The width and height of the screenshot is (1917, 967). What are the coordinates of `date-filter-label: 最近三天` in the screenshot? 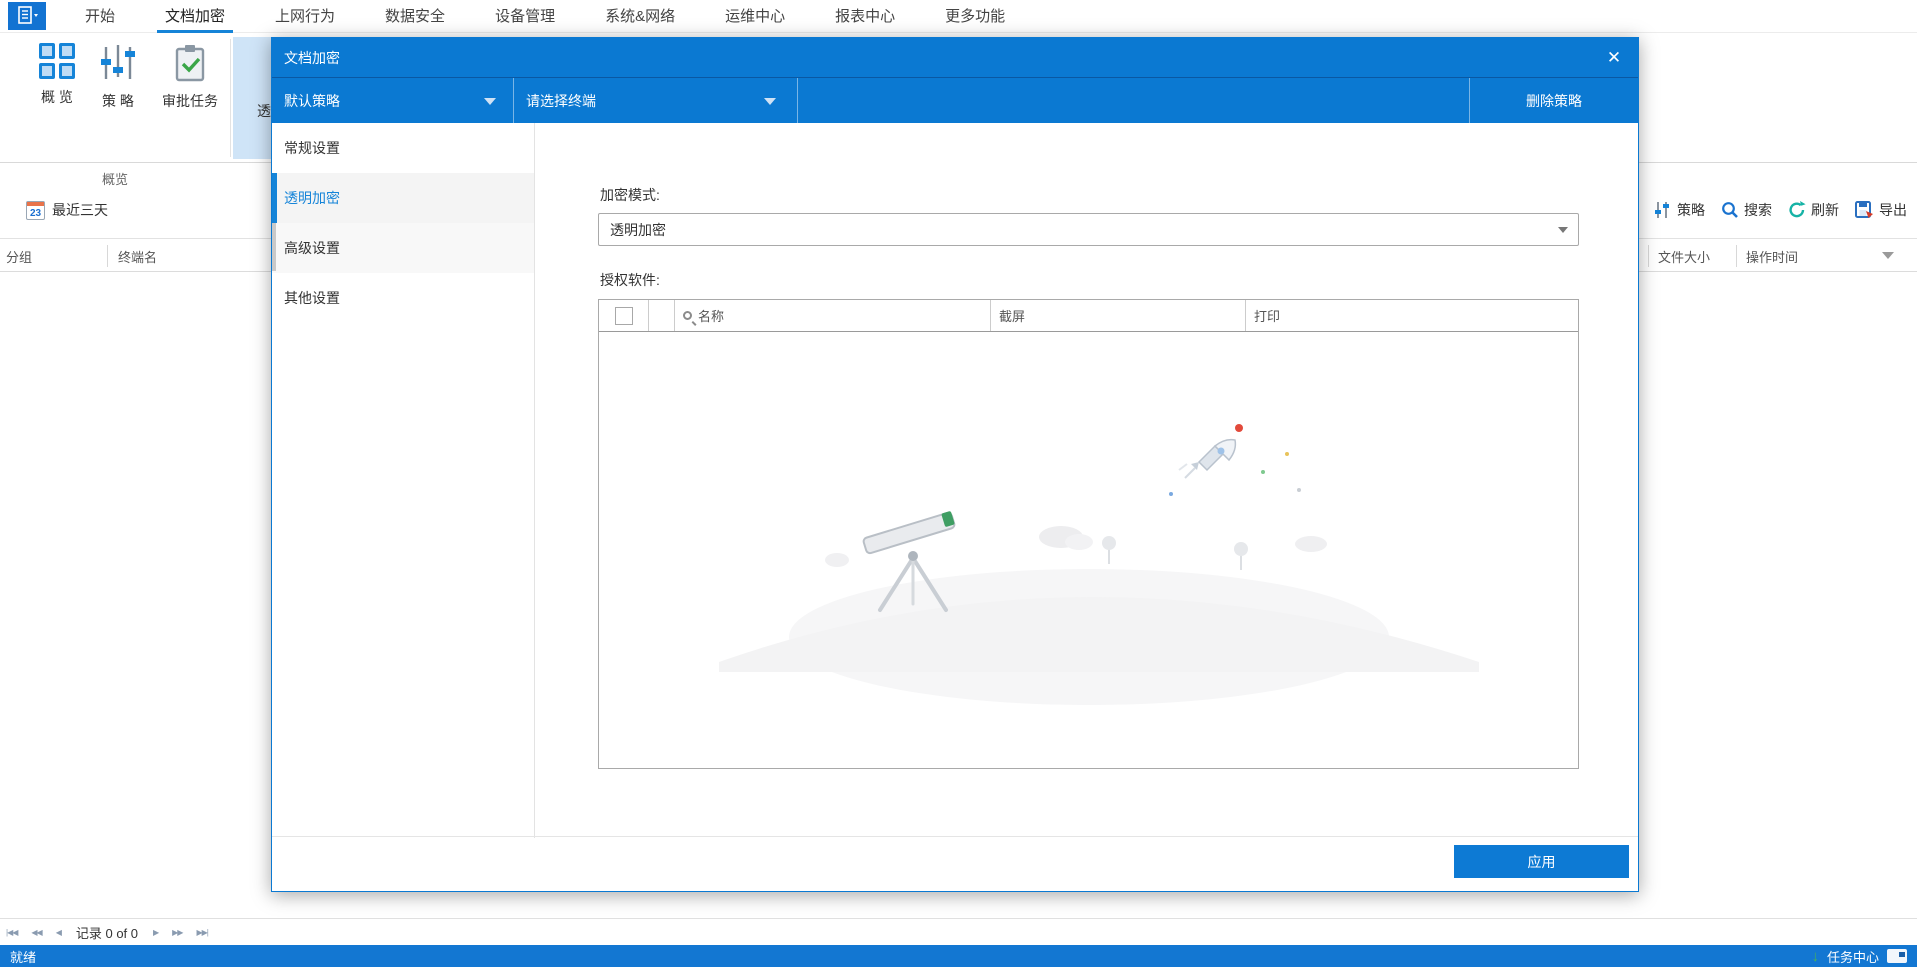 It's located at (80, 210).